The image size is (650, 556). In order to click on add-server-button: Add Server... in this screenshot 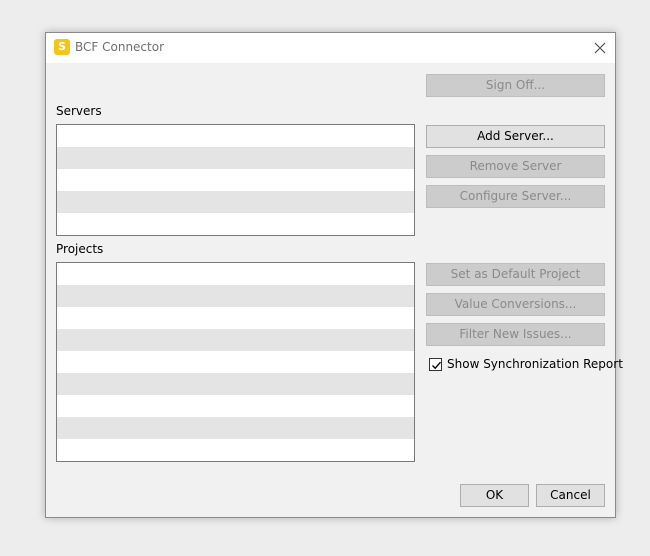, I will do `click(515, 136)`.